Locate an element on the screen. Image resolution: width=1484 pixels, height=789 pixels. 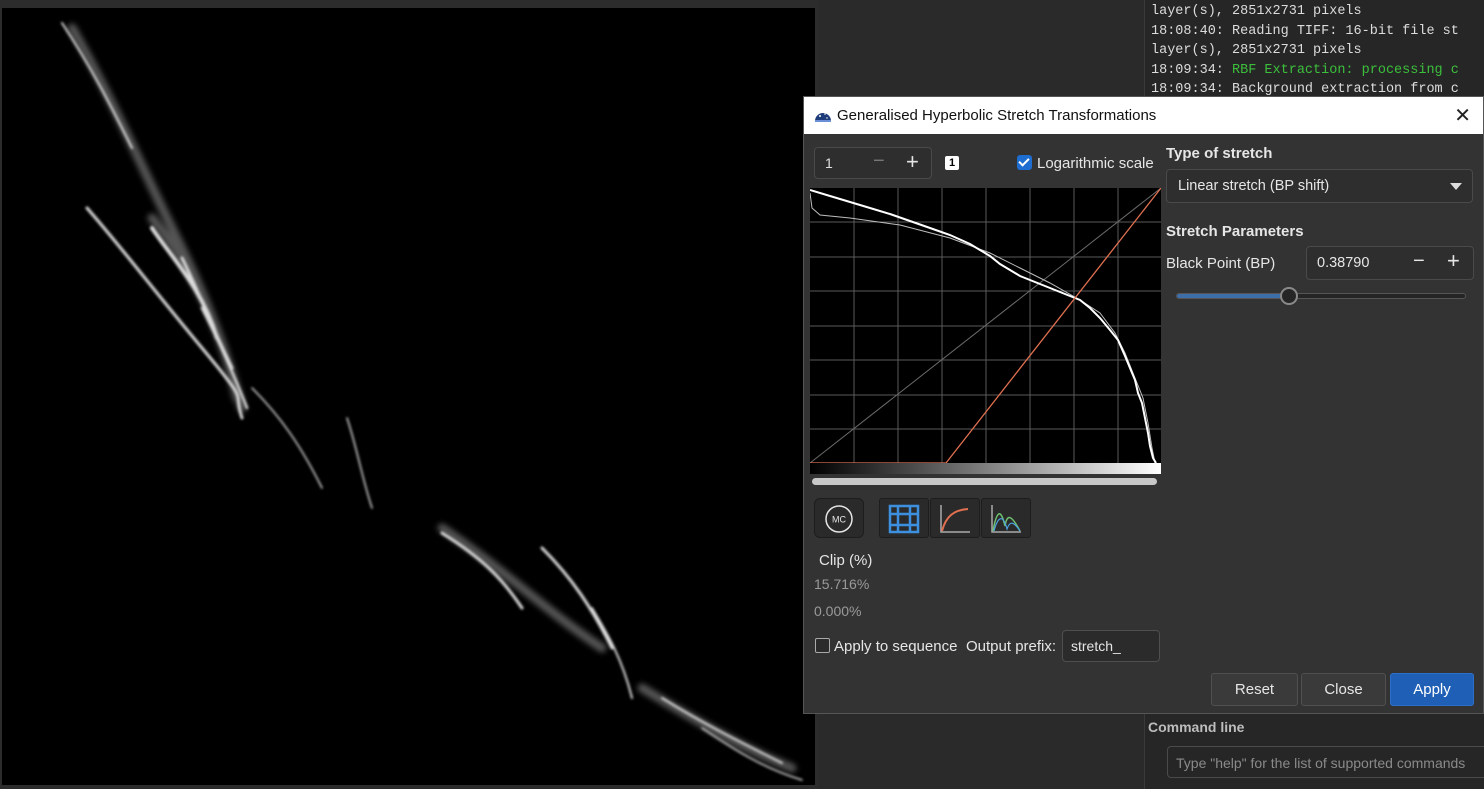
histogram-icon is located at coordinates (1006, 519).